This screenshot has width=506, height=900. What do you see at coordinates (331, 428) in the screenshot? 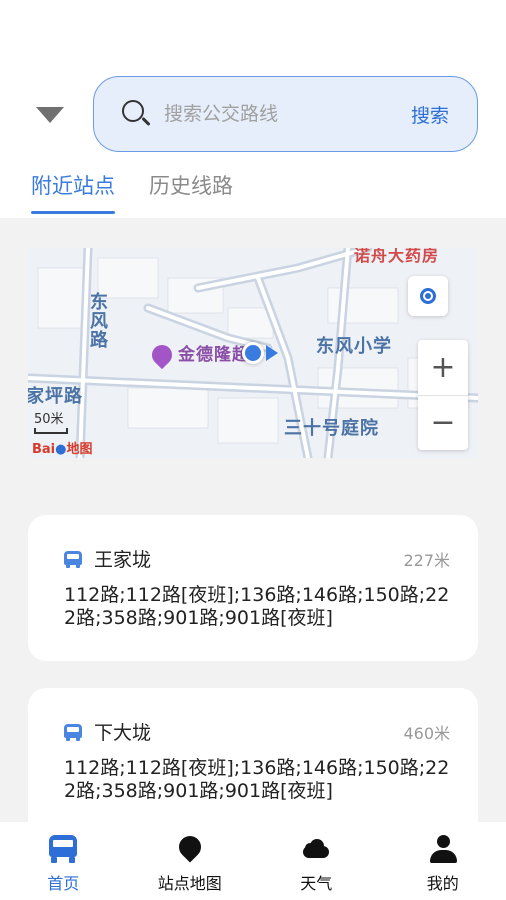
I see `map-label-sanshihao: 三十号庭院` at bounding box center [331, 428].